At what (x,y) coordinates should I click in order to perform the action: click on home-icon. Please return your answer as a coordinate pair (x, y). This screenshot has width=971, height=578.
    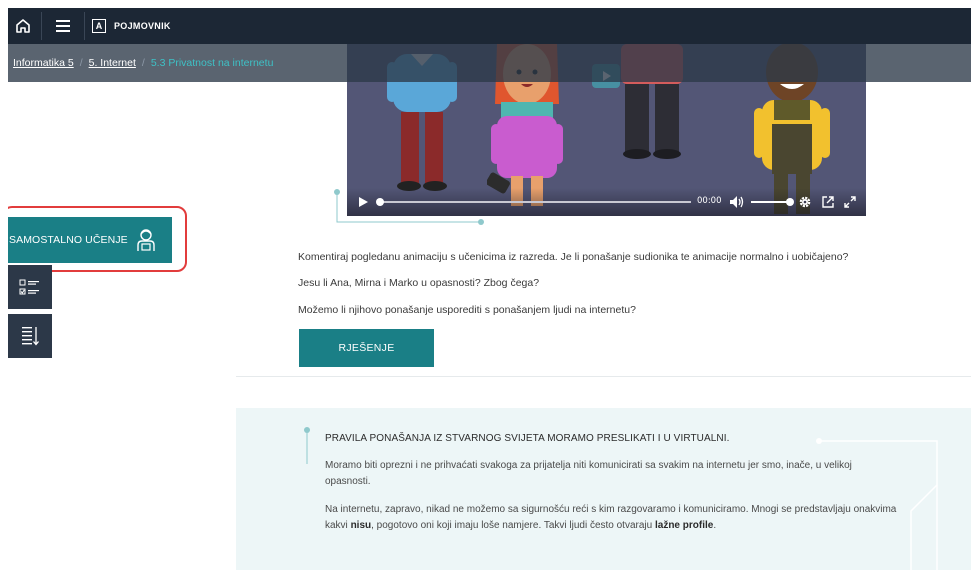
    Looking at the image, I should click on (23, 26).